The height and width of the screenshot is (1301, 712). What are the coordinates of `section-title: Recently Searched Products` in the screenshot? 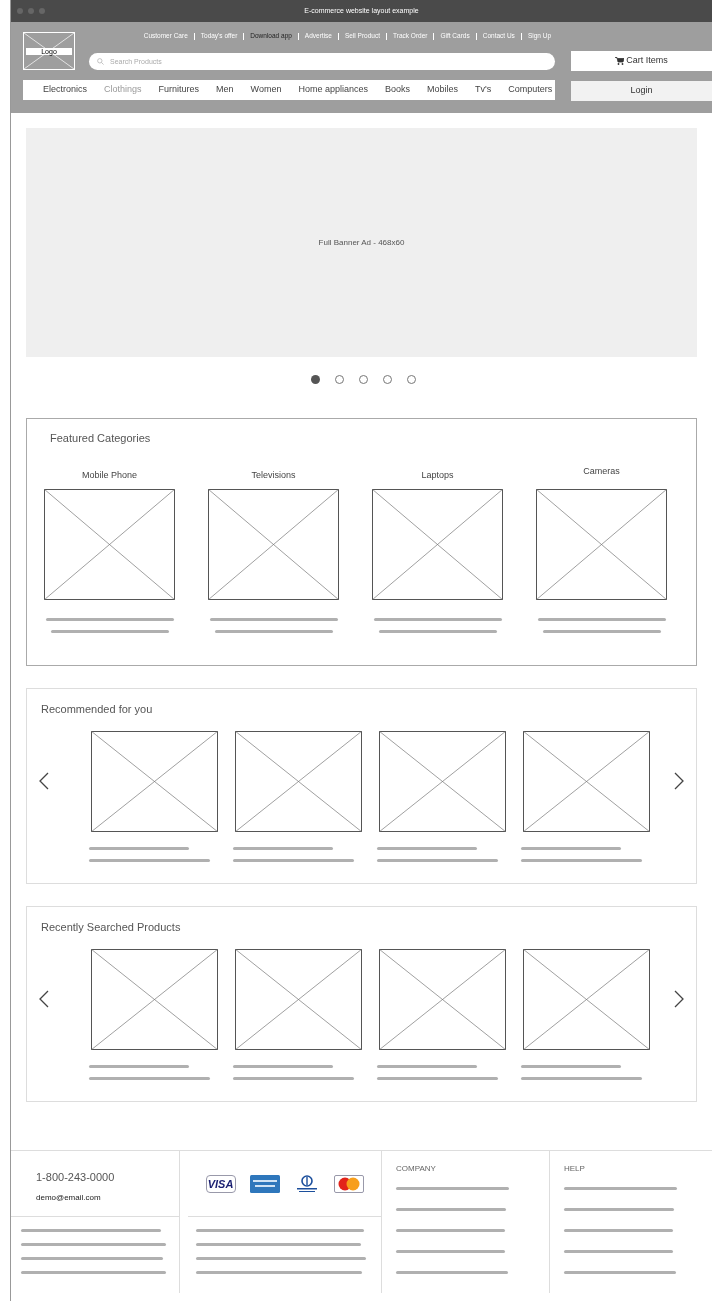 It's located at (111, 927).